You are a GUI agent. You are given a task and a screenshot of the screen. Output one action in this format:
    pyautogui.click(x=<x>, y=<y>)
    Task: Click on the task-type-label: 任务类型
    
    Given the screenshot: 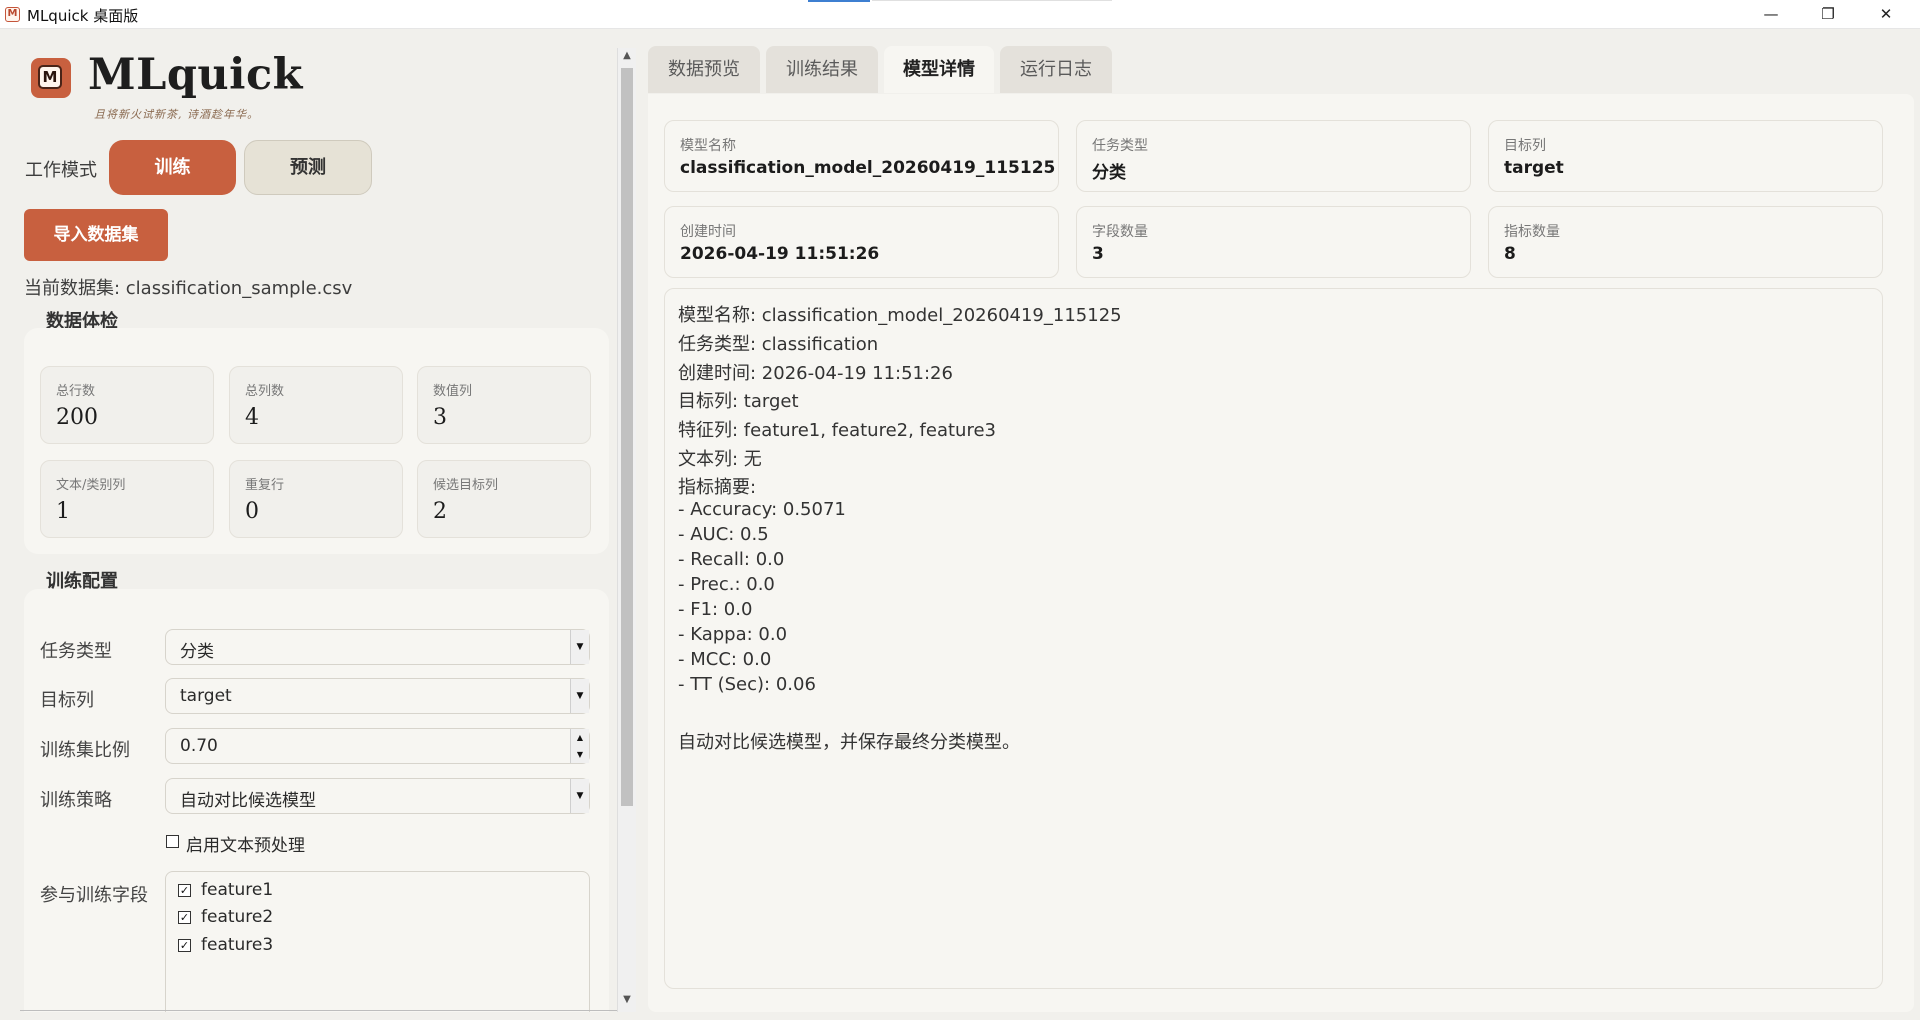 What is the action you would take?
    pyautogui.click(x=76, y=651)
    